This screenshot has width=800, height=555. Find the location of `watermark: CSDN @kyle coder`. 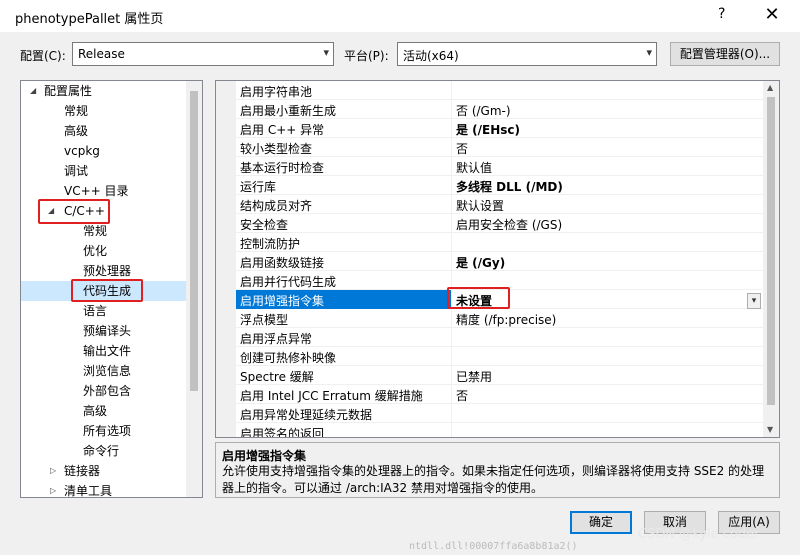

watermark: CSDN @kyle coder is located at coordinates (699, 534).